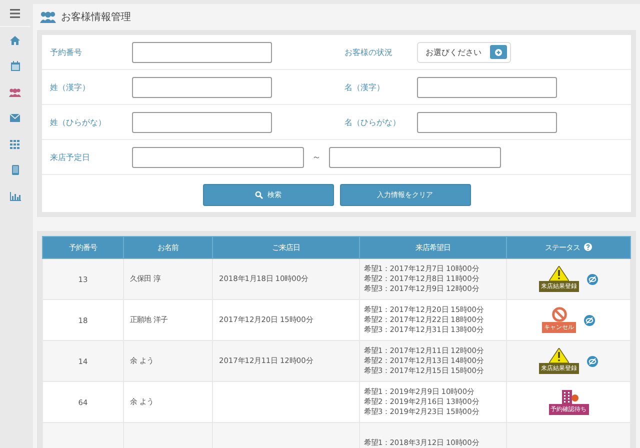 Image resolution: width=640 pixels, height=448 pixels. Describe the element at coordinates (373, 122) in the screenshot. I see `field-label: 名（ひらがな）` at that location.